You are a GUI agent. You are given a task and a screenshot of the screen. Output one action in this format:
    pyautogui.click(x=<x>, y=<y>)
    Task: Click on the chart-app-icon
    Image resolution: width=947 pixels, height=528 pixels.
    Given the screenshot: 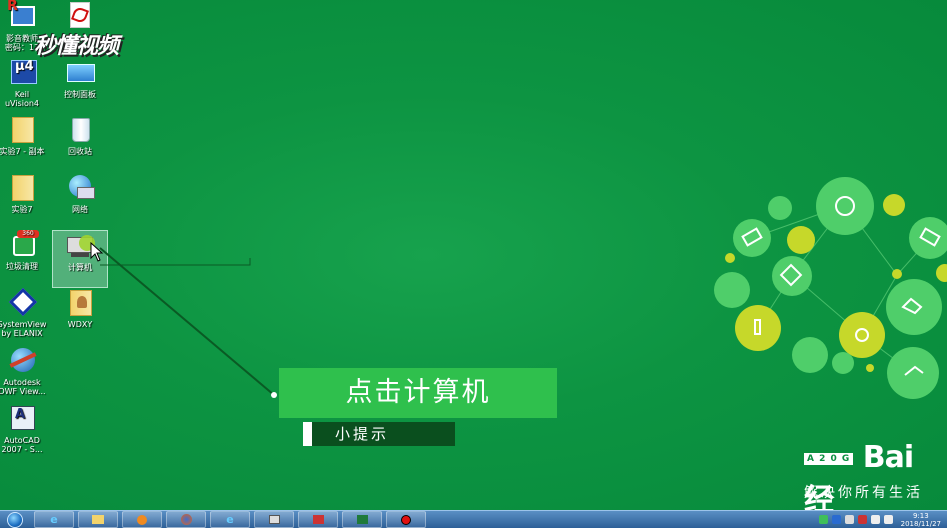 What is the action you would take?
    pyautogui.click(x=318, y=519)
    